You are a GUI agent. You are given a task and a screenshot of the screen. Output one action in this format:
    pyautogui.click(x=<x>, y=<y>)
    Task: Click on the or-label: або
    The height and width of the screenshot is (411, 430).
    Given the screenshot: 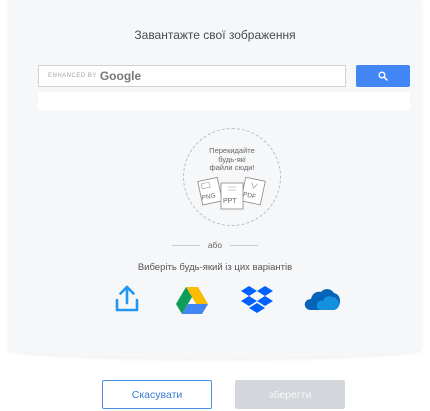 What is the action you would take?
    pyautogui.click(x=215, y=245)
    